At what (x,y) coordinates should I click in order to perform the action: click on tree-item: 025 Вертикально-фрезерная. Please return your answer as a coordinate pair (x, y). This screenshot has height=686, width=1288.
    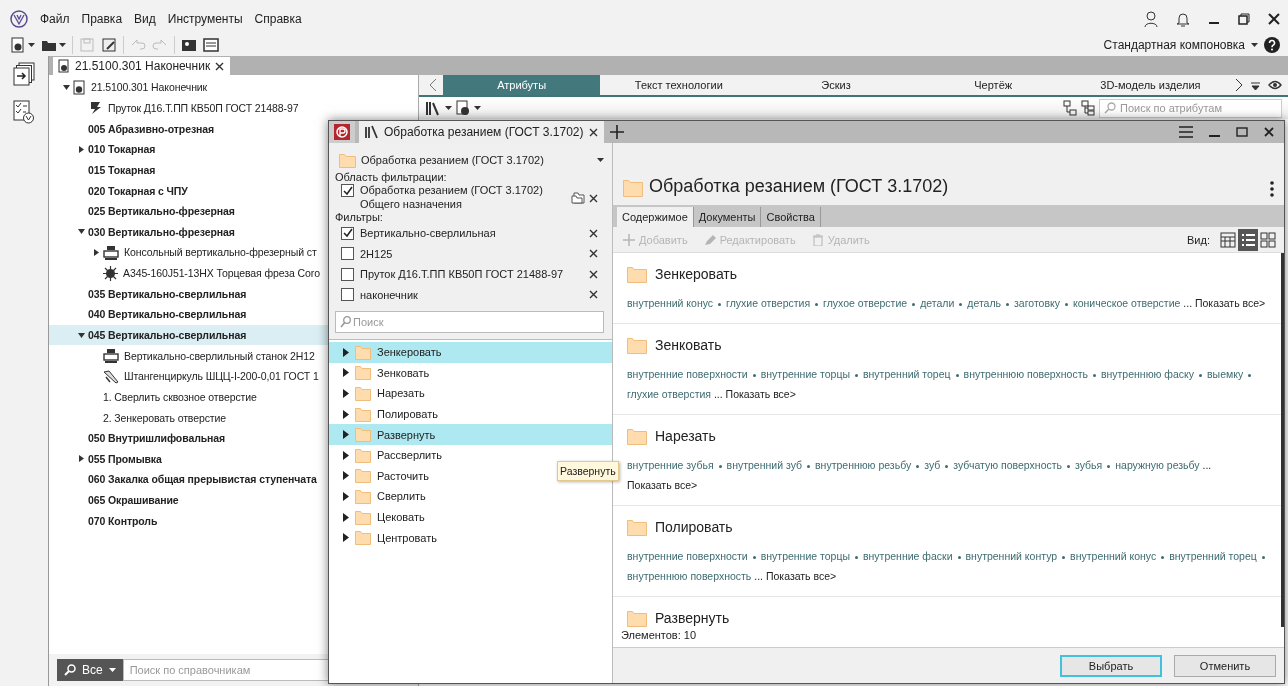
    Looking at the image, I should click on (161, 211).